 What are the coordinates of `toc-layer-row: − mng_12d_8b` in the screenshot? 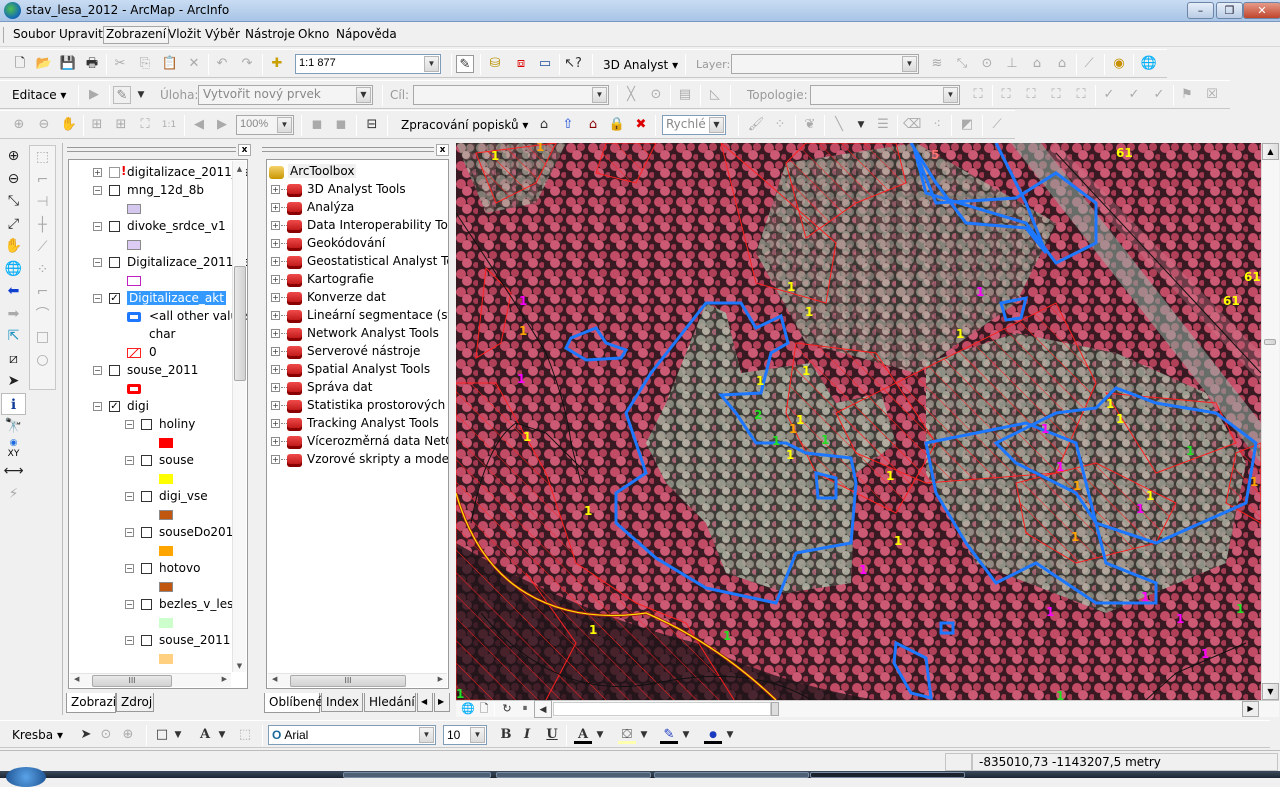 It's located at (154, 191).